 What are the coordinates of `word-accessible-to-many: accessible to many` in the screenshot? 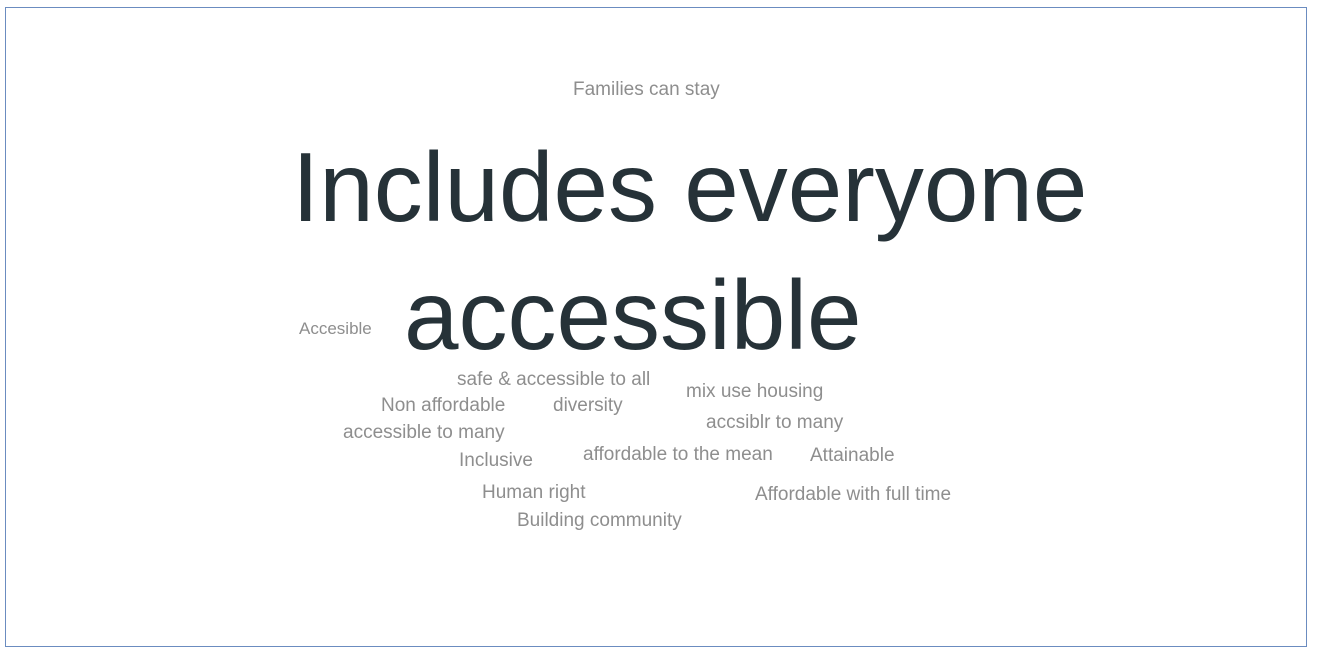 It's located at (424, 432).